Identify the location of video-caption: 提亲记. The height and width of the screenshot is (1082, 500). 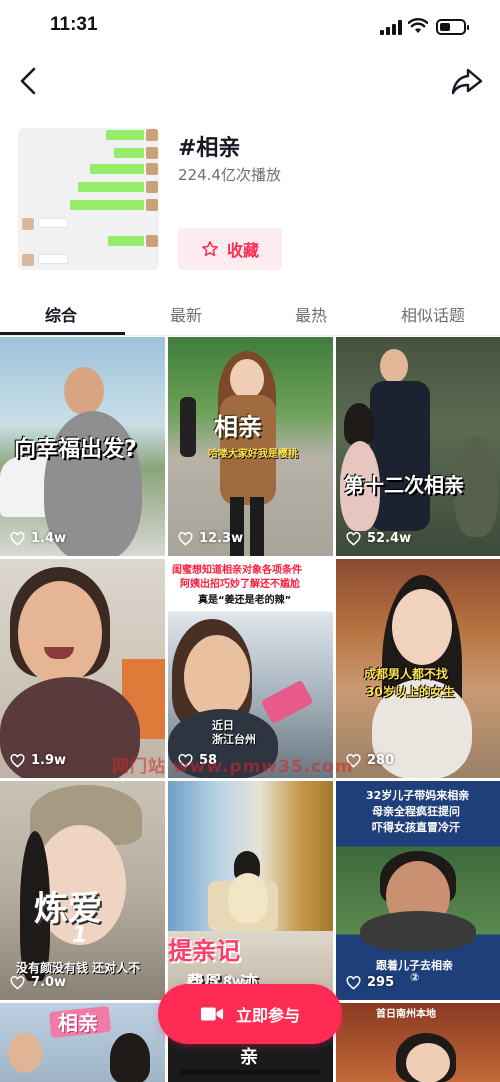
(204, 951).